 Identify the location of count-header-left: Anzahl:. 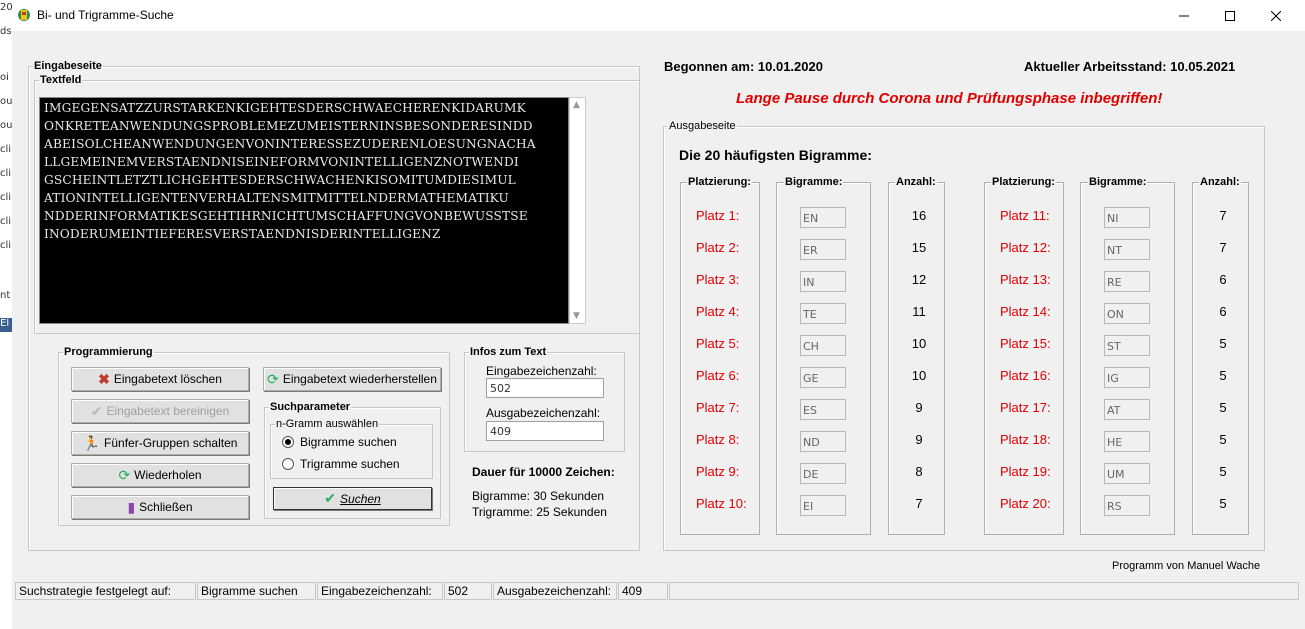
(916, 182).